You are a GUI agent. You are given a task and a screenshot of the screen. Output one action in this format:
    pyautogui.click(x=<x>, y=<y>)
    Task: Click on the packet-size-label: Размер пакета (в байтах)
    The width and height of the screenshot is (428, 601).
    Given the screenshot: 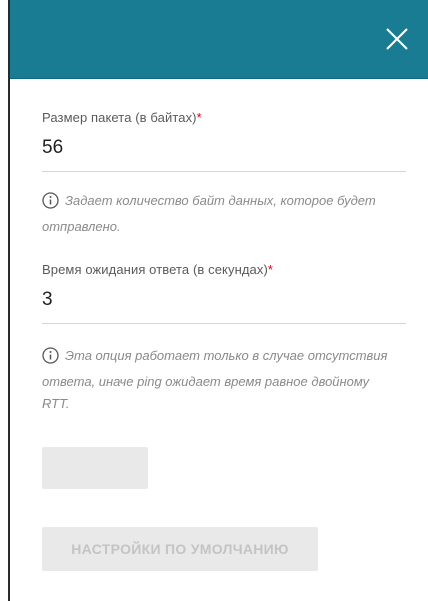 What is the action you would take?
    pyautogui.click(x=119, y=117)
    